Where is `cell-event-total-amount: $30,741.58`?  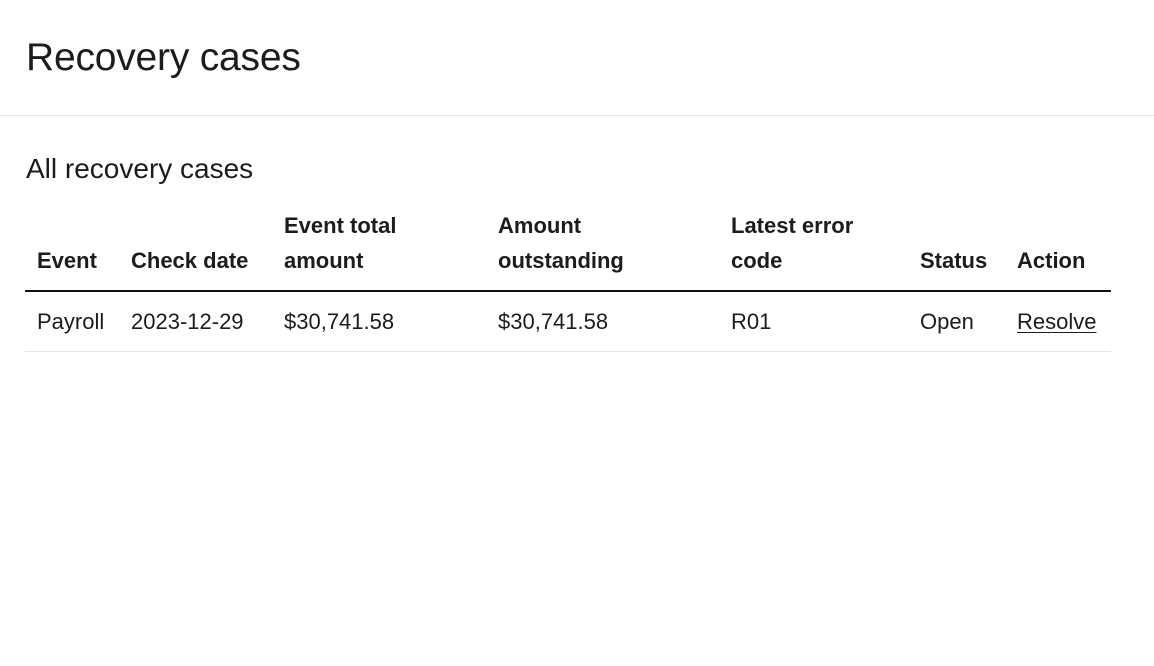 cell-event-total-amount: $30,741.58 is located at coordinates (379, 321).